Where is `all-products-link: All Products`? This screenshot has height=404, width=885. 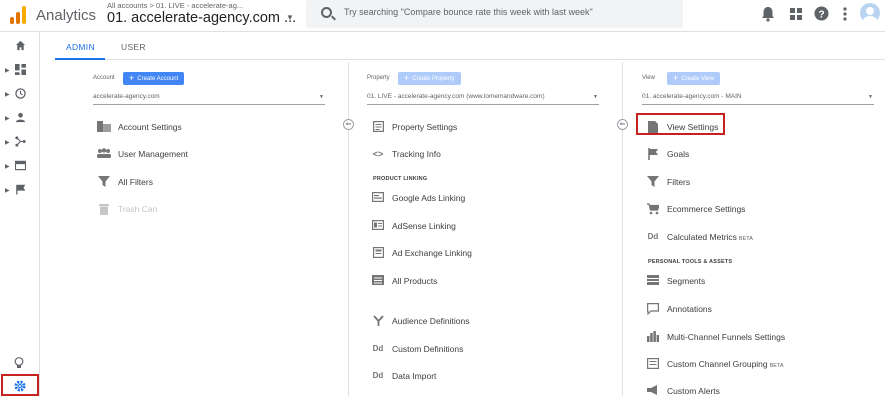
all-products-link: All Products is located at coordinates (486, 284).